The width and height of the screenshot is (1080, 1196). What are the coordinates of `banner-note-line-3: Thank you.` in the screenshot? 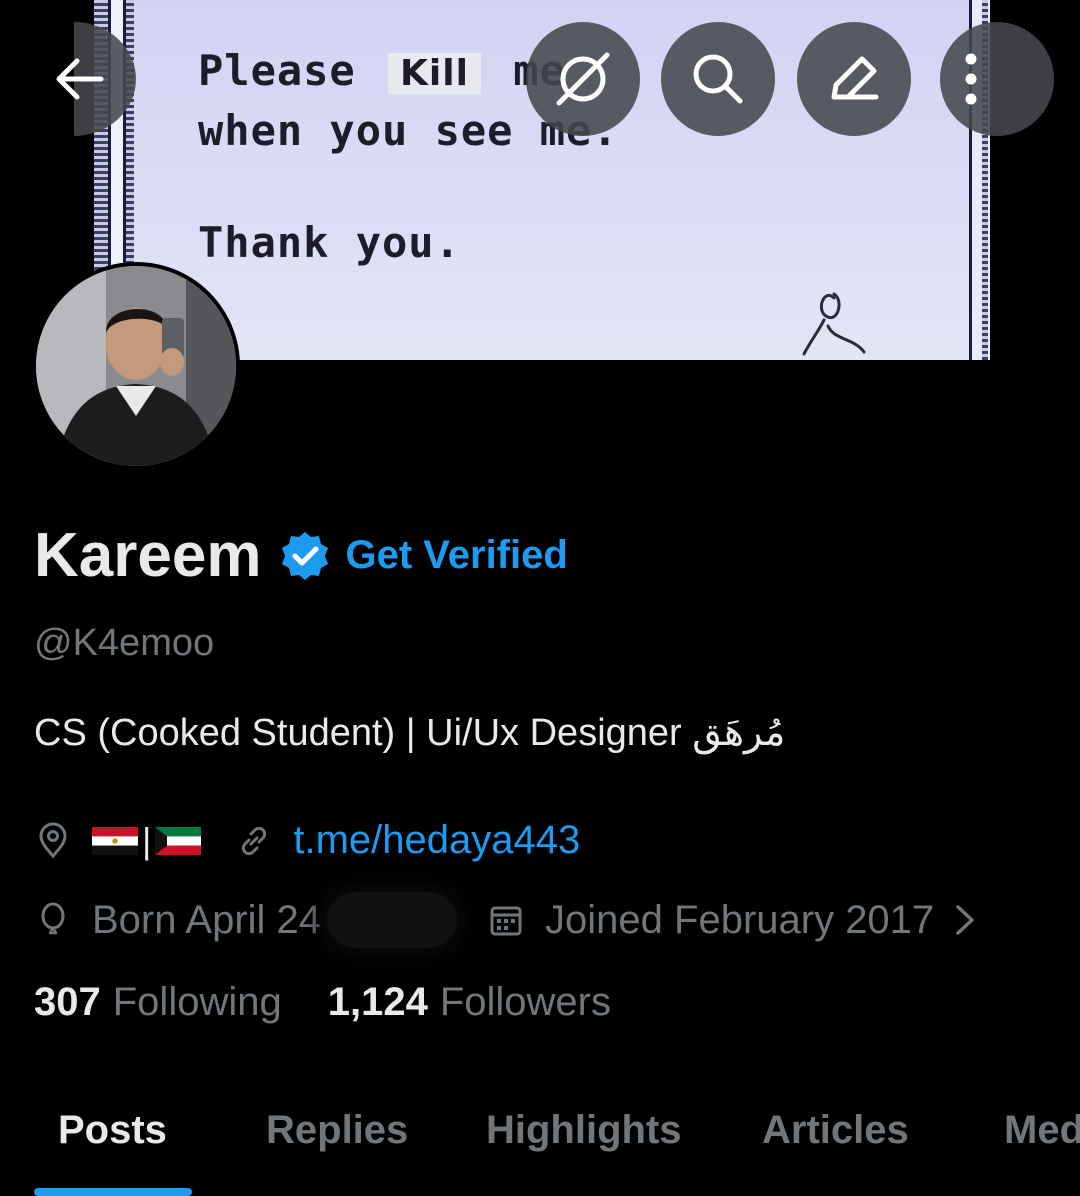 It's located at (329, 242).